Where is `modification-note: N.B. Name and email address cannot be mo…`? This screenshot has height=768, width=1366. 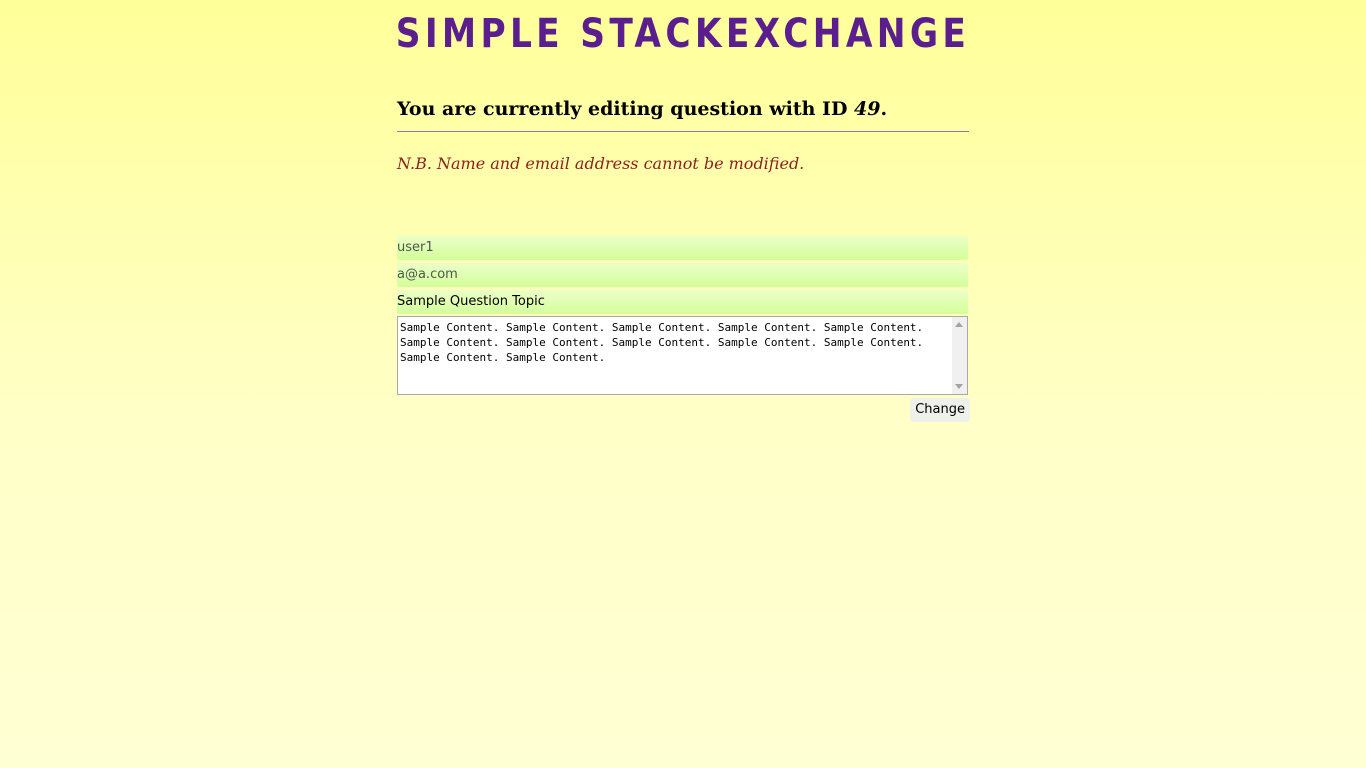
modification-note: N.B. Name and email address cannot be mo… is located at coordinates (601, 163).